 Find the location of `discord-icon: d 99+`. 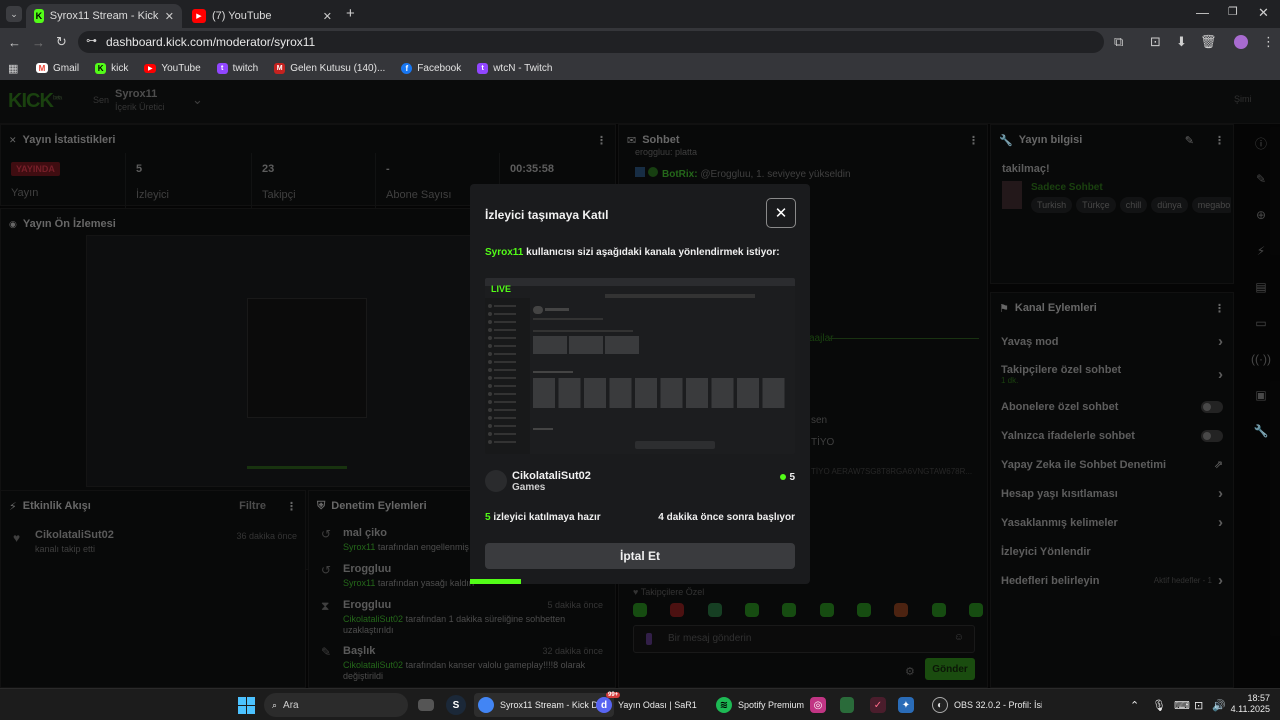

discord-icon: d 99+ is located at coordinates (608, 702).